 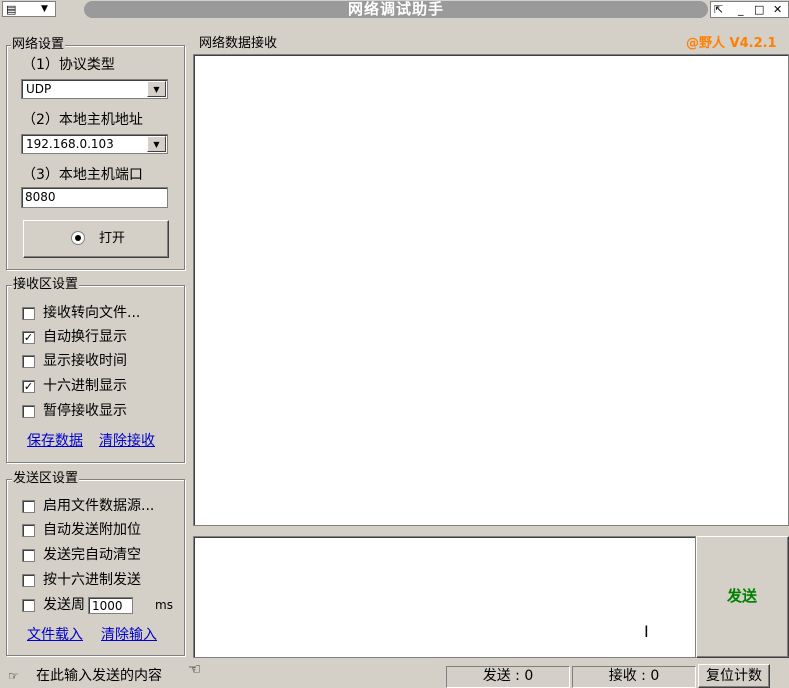 I want to click on receive-area-title: 网络数据接收, so click(x=238, y=43).